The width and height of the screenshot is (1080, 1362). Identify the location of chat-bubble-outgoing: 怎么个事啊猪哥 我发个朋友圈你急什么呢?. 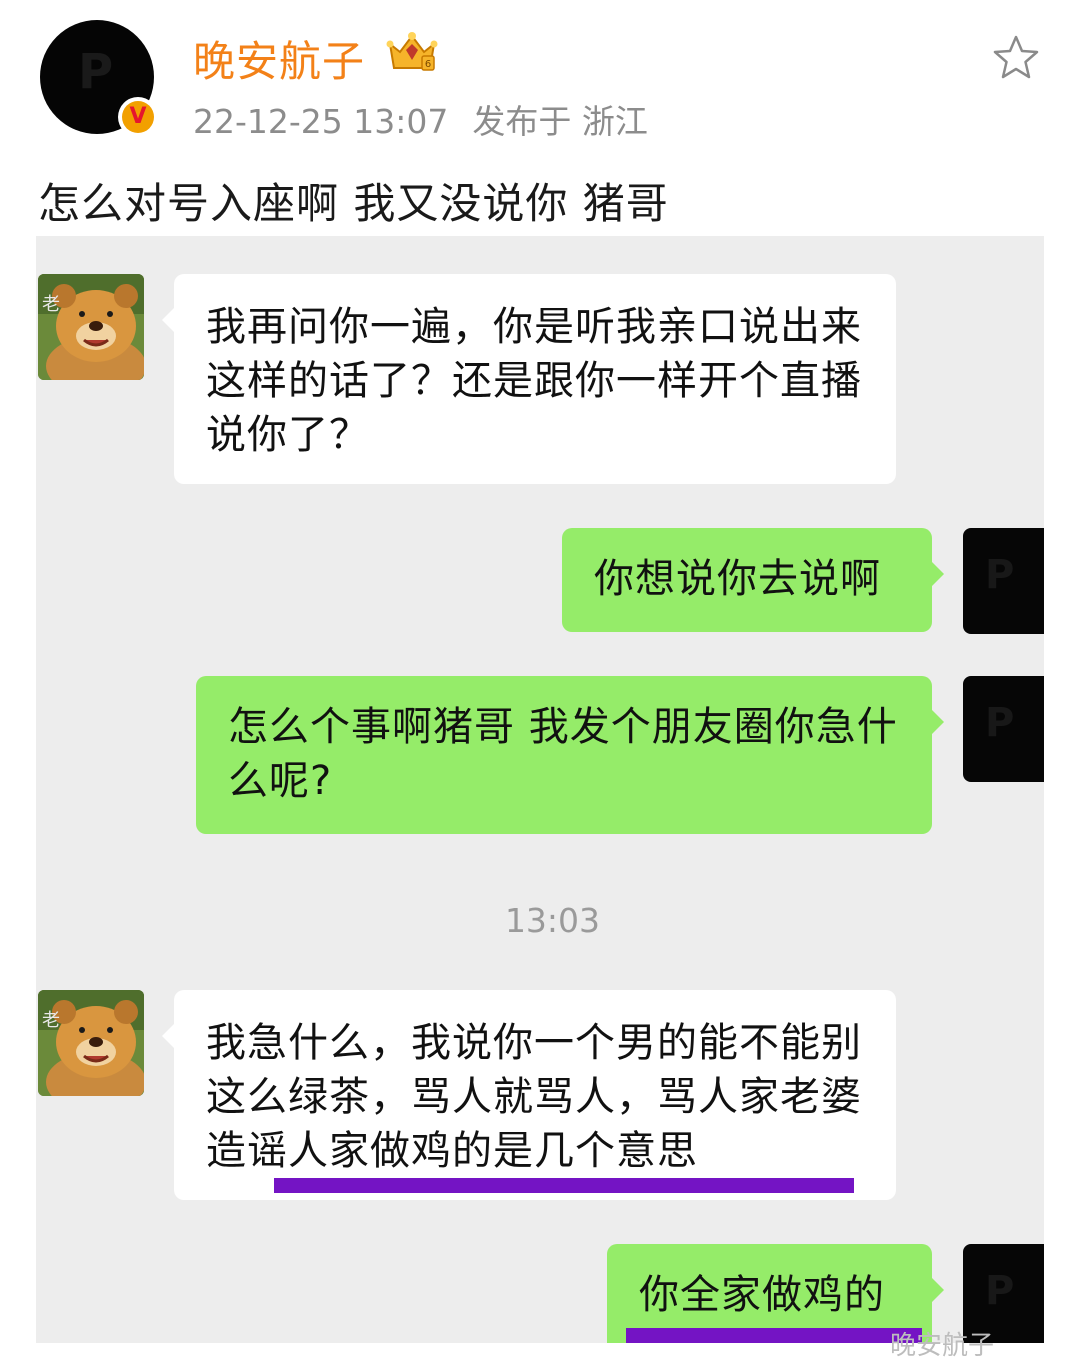
(570, 755).